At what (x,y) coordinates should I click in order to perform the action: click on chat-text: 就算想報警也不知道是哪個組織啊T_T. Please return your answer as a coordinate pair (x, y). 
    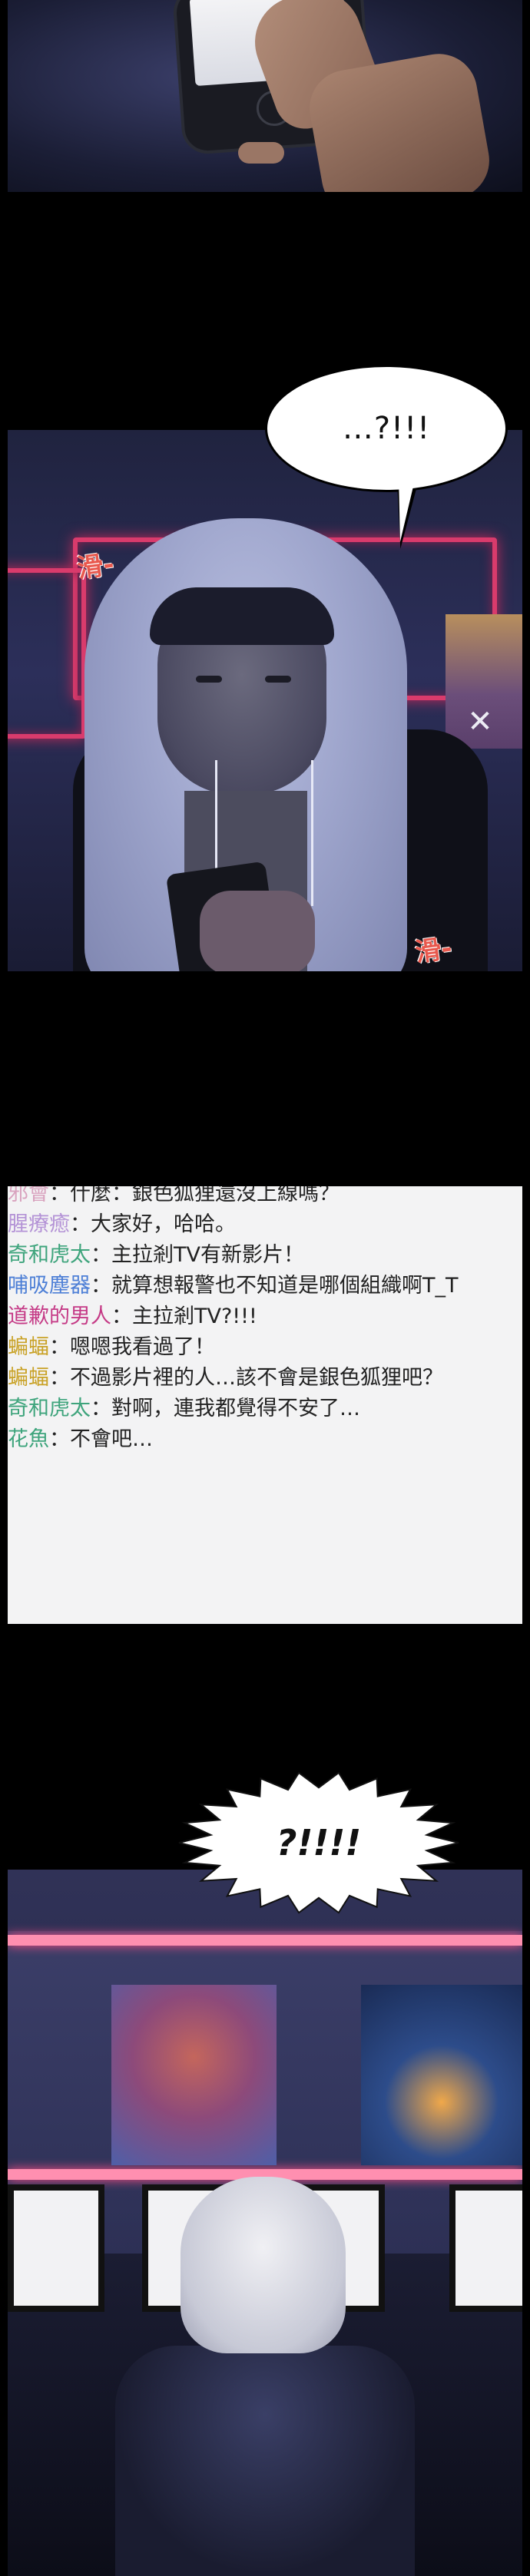
    Looking at the image, I should click on (285, 1286).